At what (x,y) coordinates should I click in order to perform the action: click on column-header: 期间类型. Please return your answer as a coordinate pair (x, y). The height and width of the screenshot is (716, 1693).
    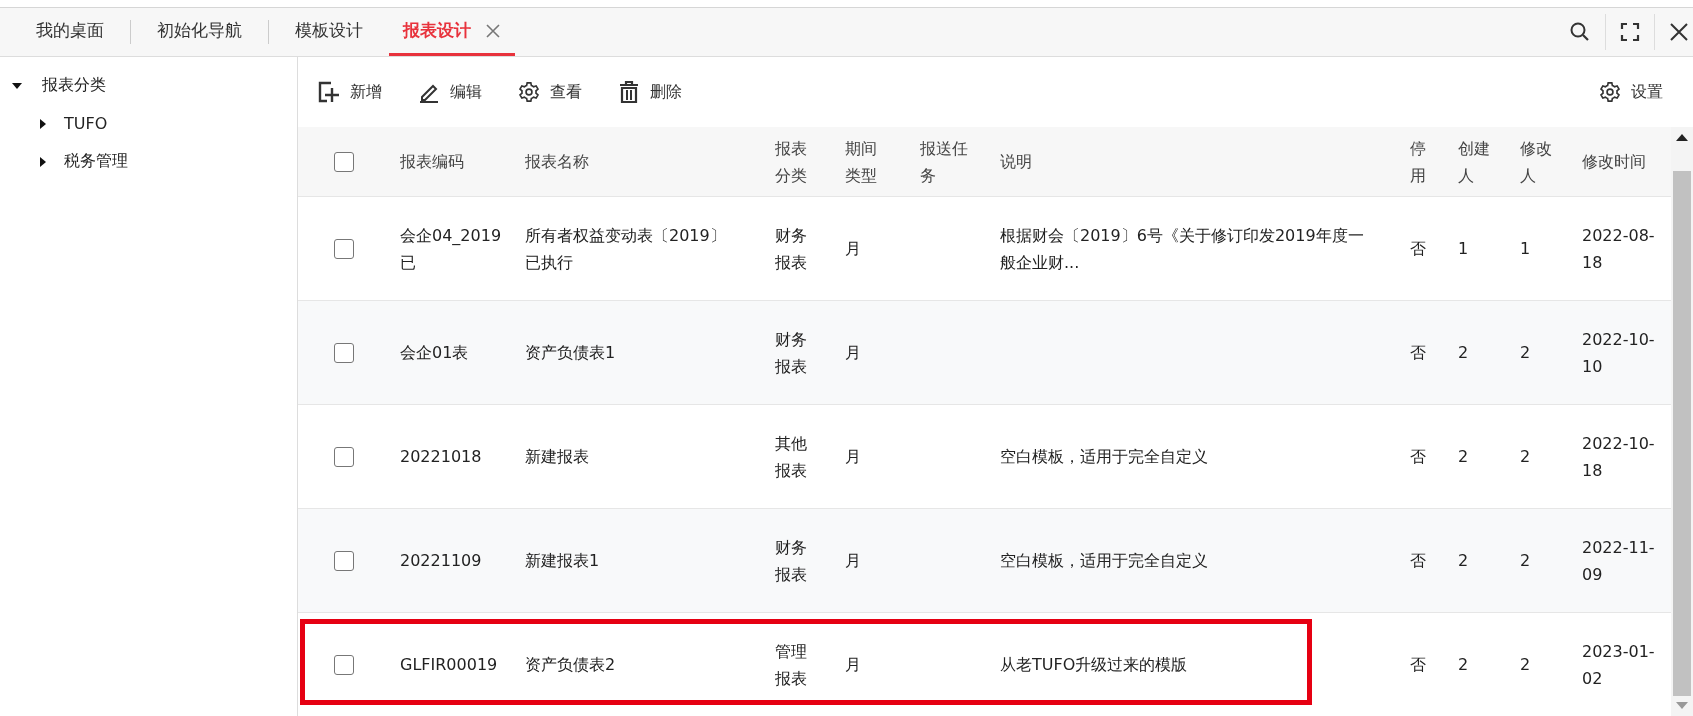
    Looking at the image, I should click on (861, 161).